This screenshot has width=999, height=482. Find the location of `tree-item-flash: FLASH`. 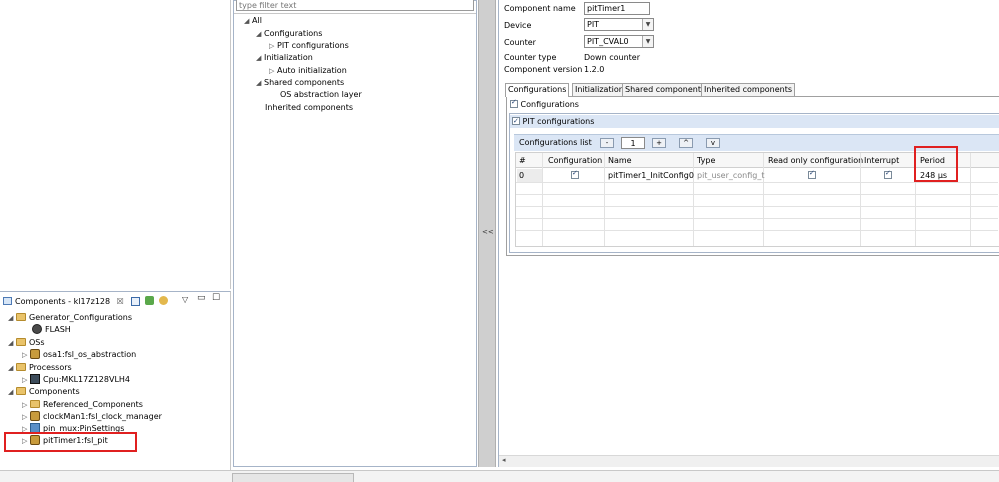

tree-item-flash: FLASH is located at coordinates (51, 330).